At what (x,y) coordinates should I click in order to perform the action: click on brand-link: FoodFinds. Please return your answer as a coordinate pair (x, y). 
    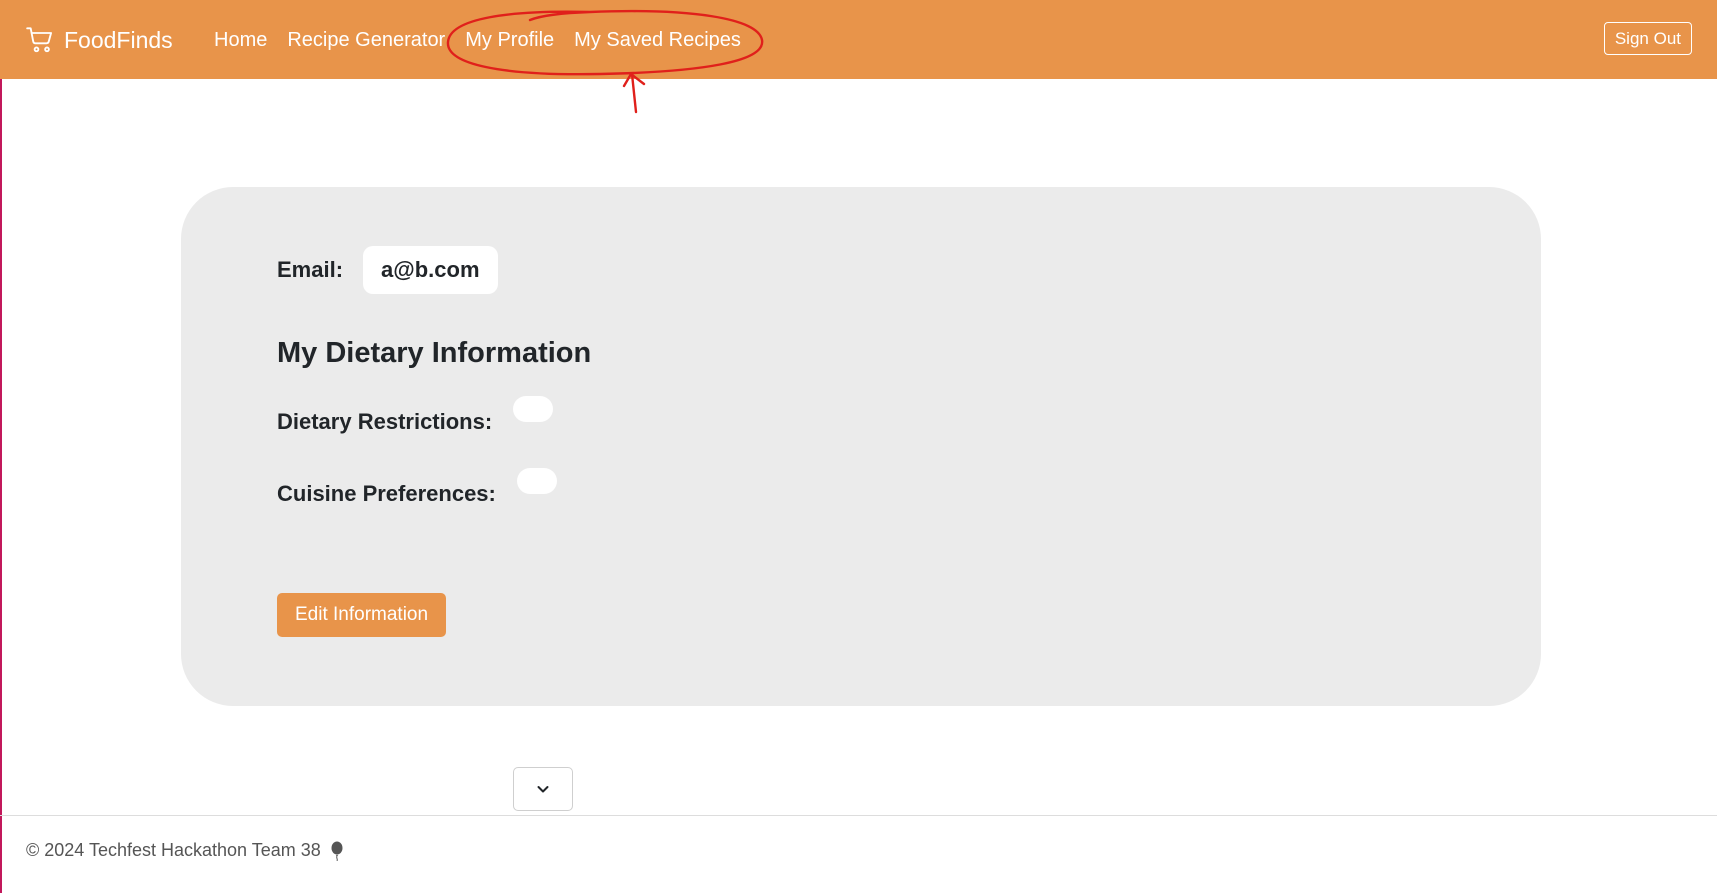
    Looking at the image, I should click on (99, 40).